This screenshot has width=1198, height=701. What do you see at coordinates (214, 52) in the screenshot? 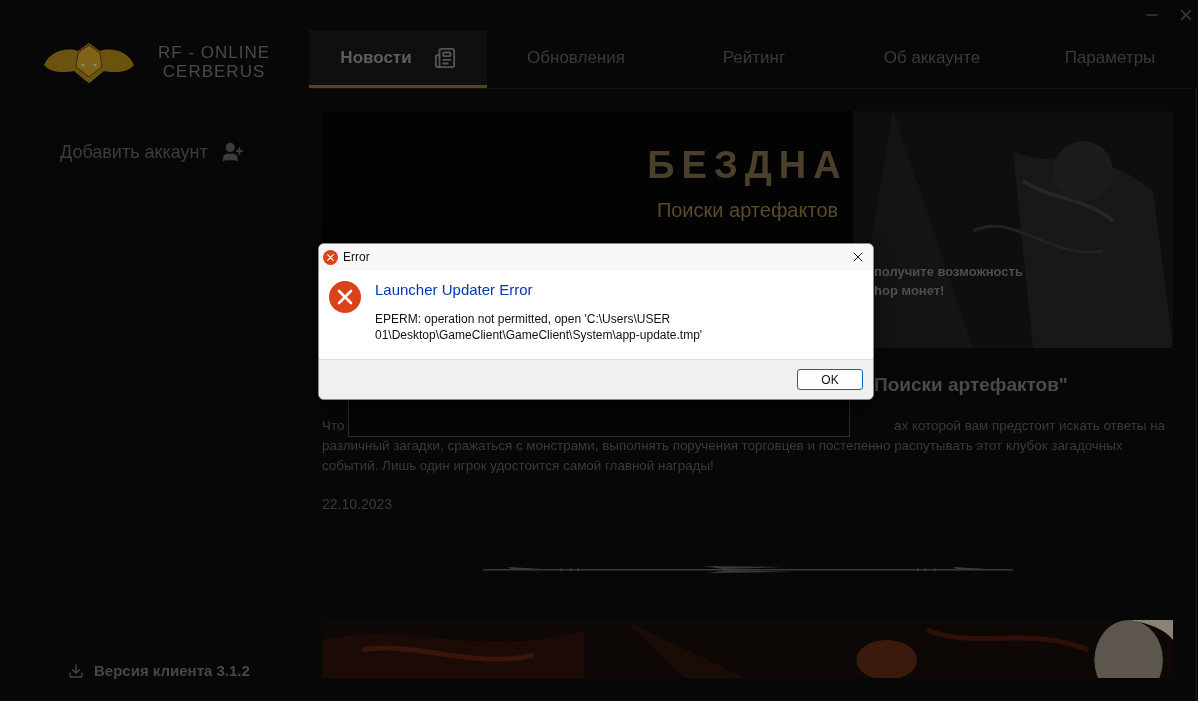
I see `logo-title: RF - ONLINE` at bounding box center [214, 52].